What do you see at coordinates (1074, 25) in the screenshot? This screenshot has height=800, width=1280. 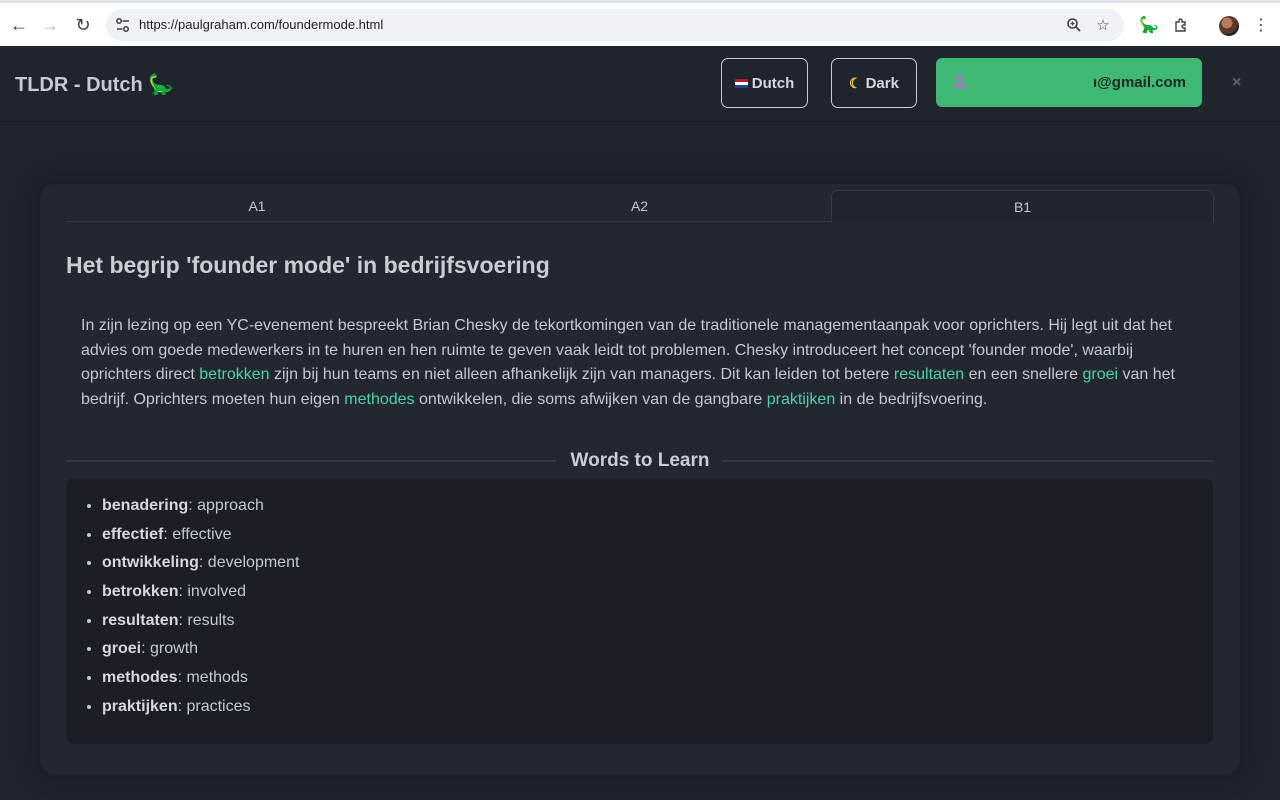 I see `zoom-icon` at bounding box center [1074, 25].